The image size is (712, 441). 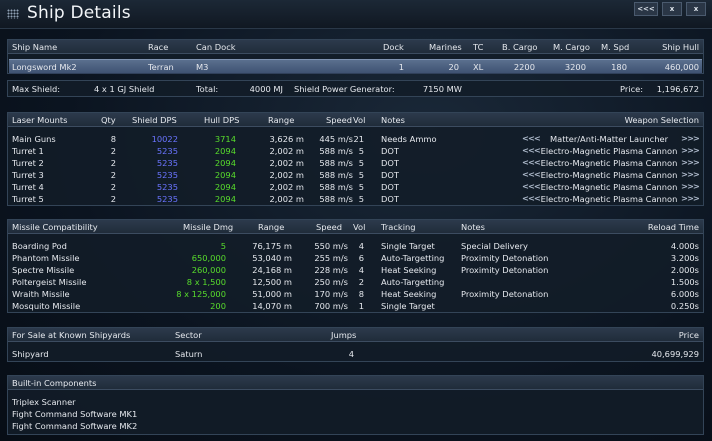 What do you see at coordinates (609, 139) in the screenshot?
I see `weapon-selection-value: Matter/Anti-Matter Launcher` at bounding box center [609, 139].